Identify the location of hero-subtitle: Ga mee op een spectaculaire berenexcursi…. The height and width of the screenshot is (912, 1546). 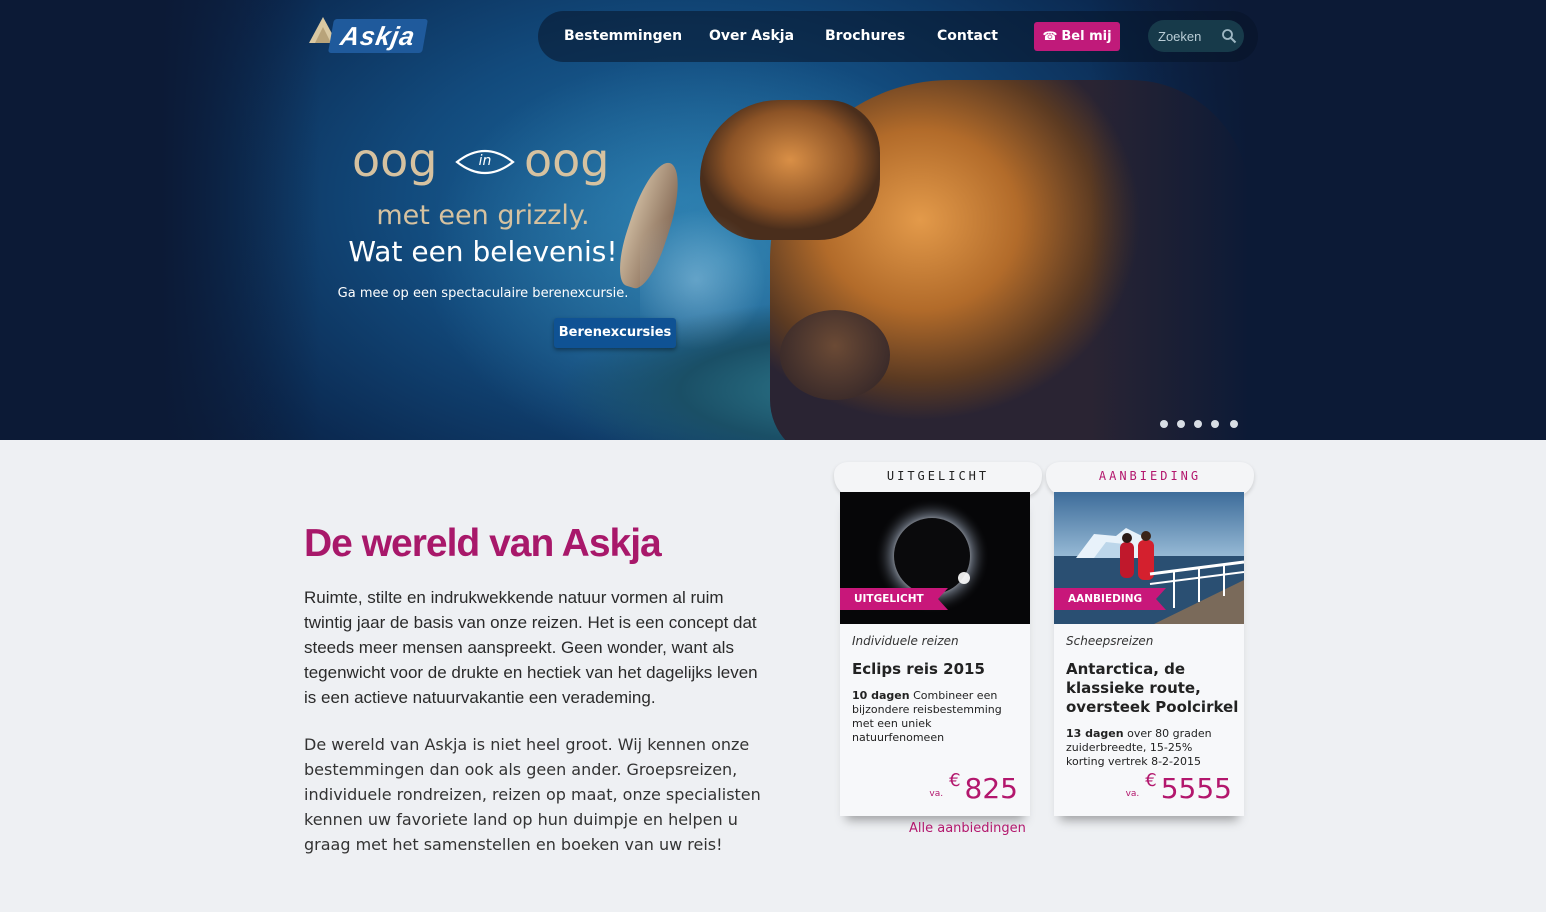
(483, 293).